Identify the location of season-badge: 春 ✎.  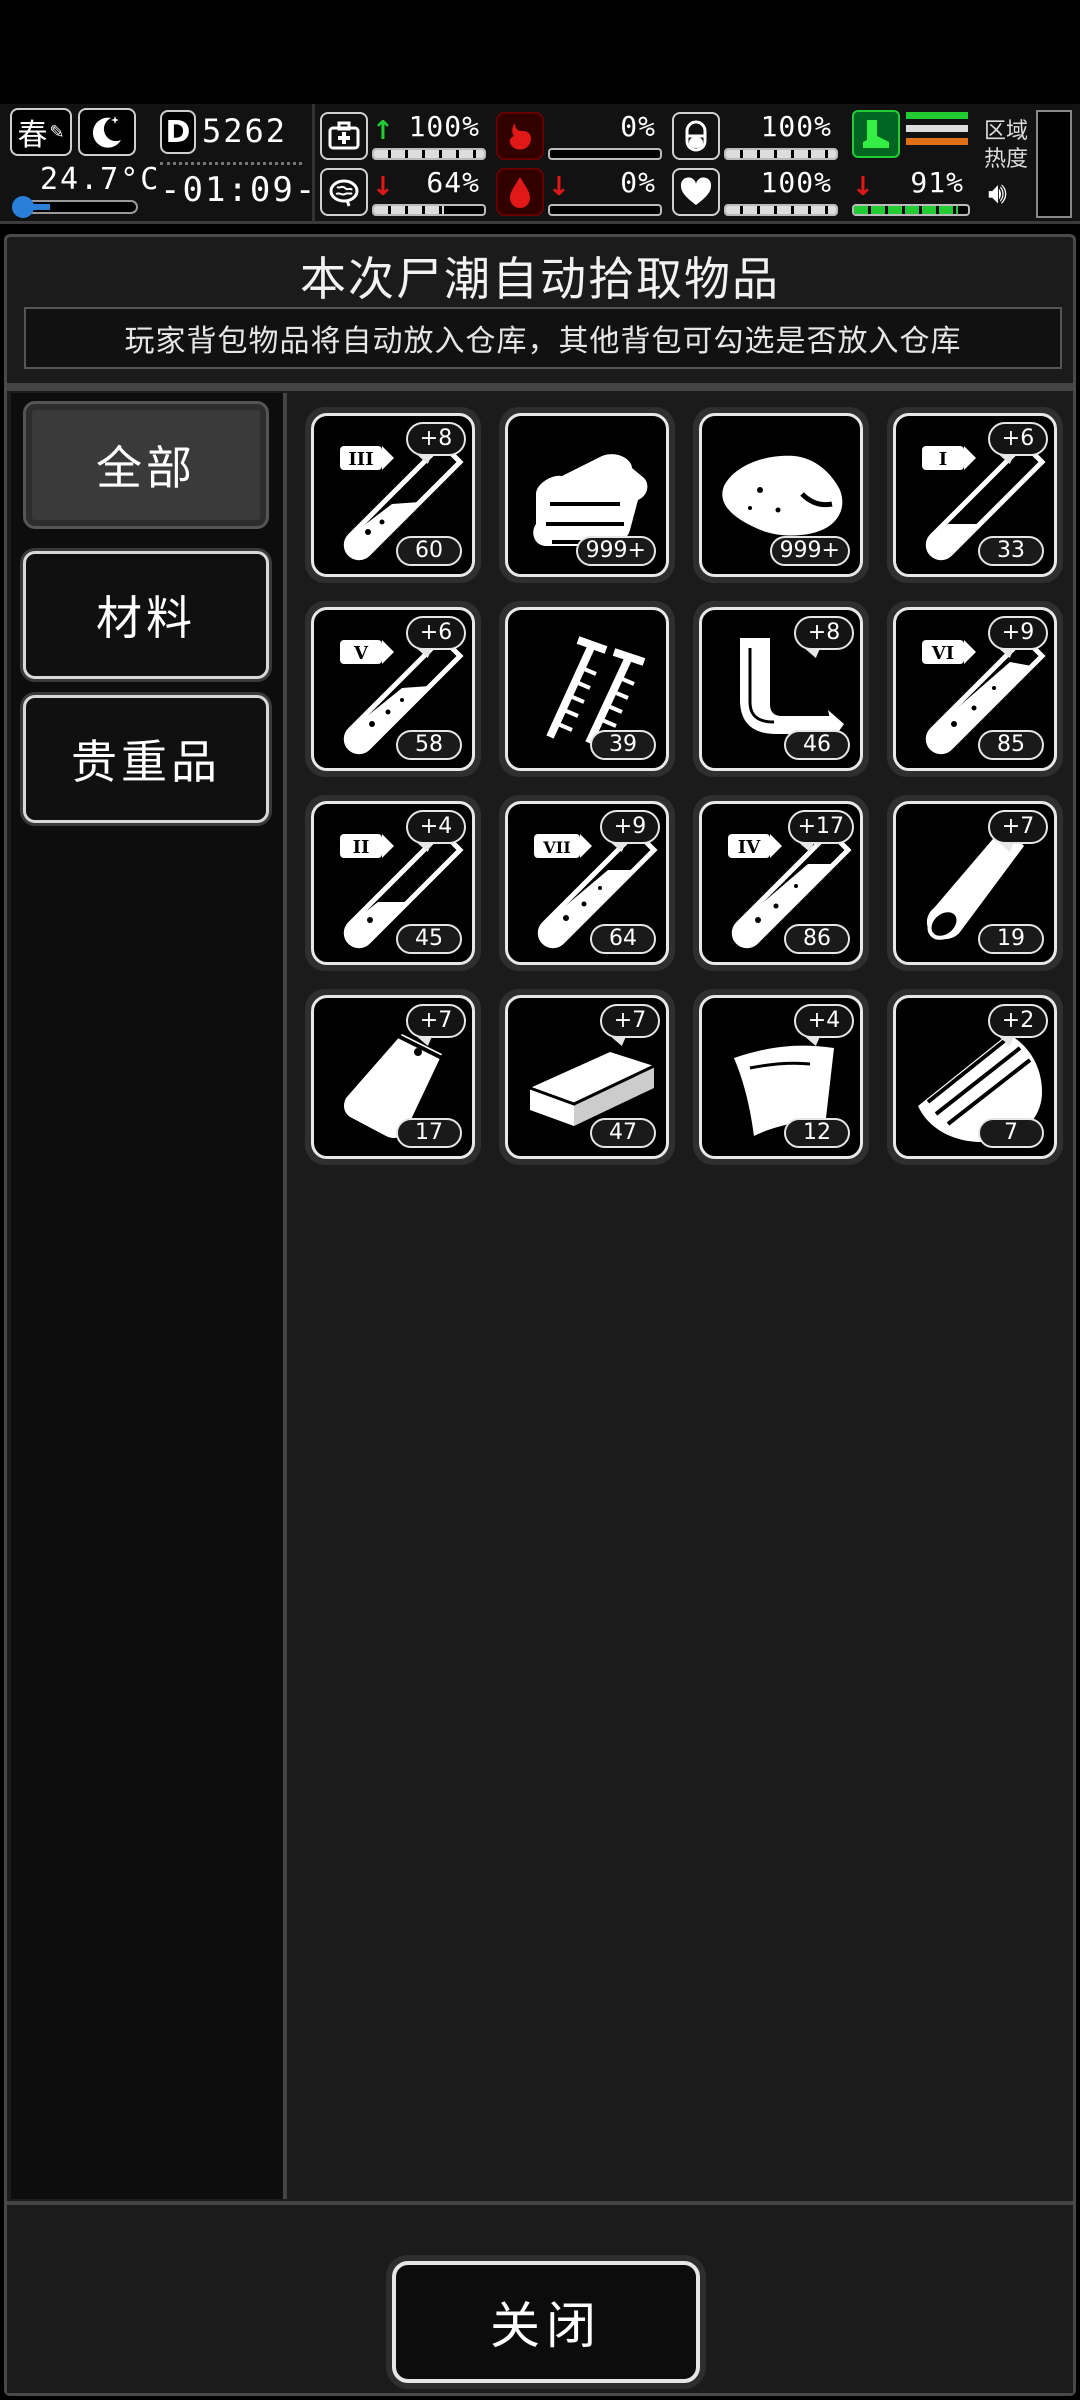
(41, 132).